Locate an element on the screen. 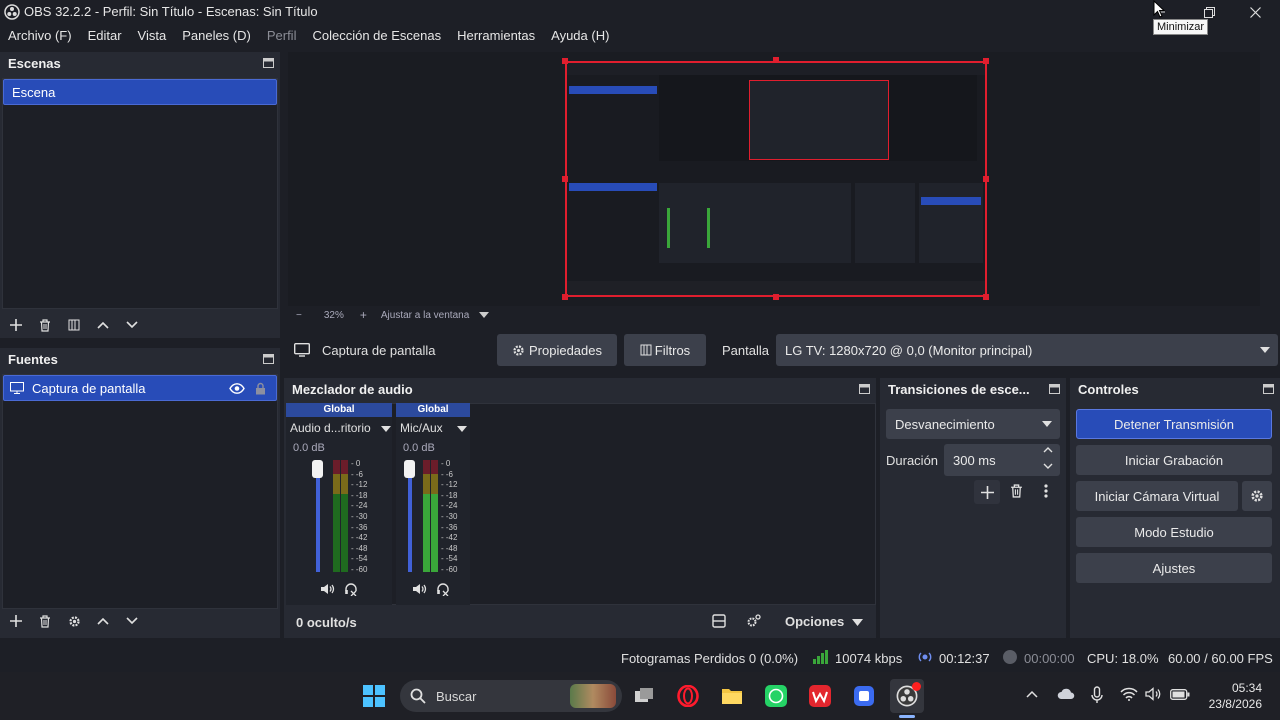  move-source-up-button is located at coordinates (103, 621).